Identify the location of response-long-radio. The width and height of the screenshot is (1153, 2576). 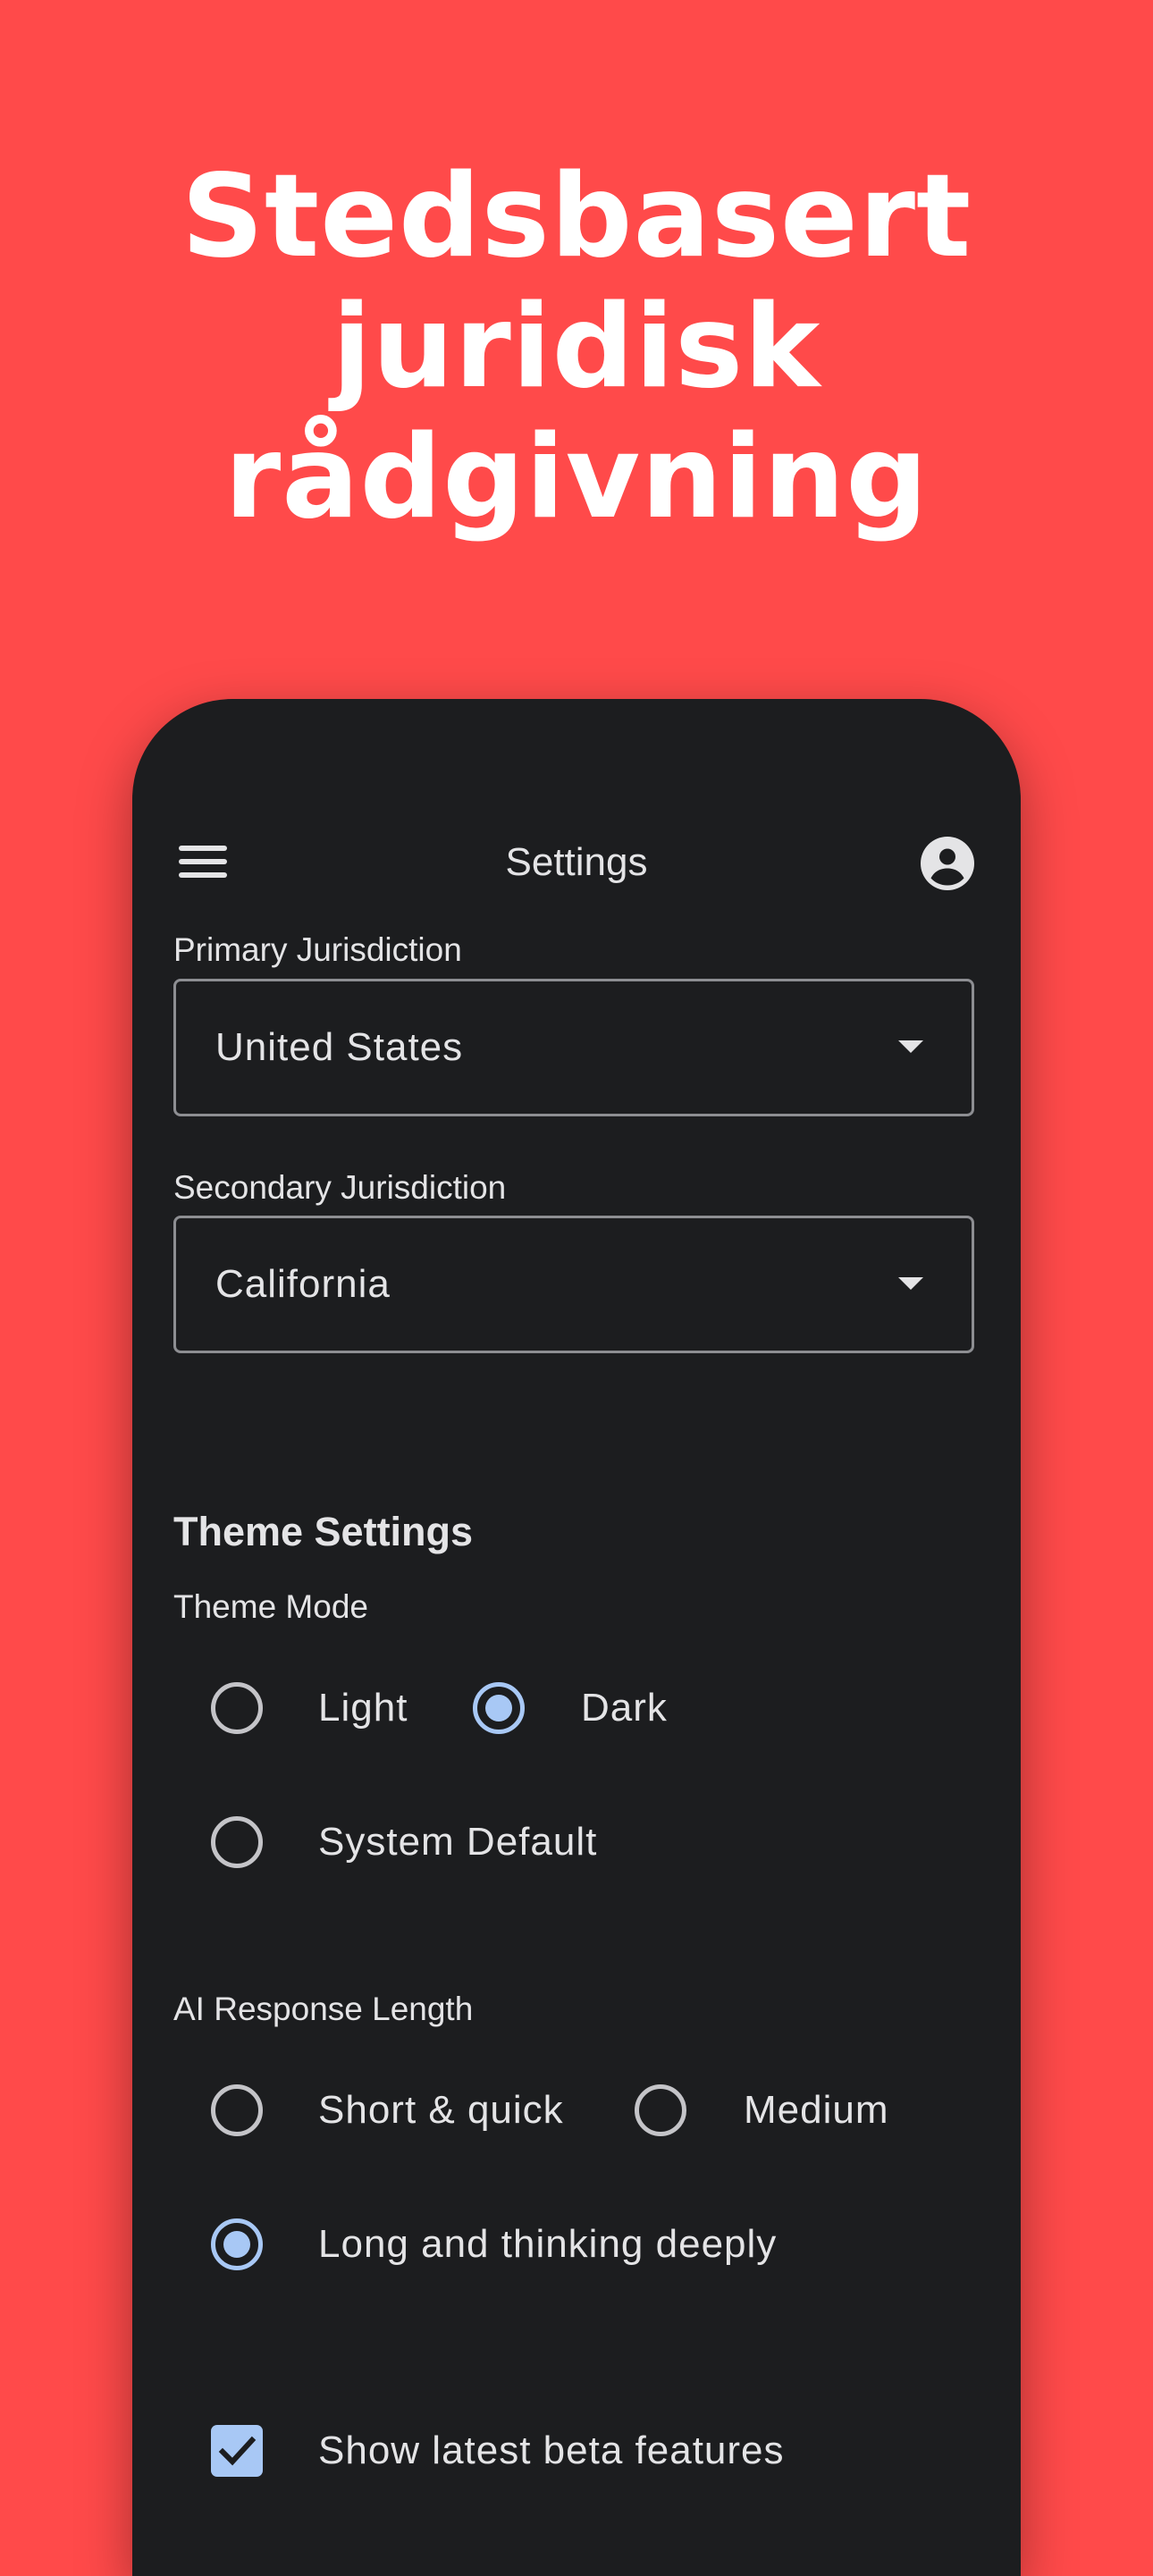
(237, 2244).